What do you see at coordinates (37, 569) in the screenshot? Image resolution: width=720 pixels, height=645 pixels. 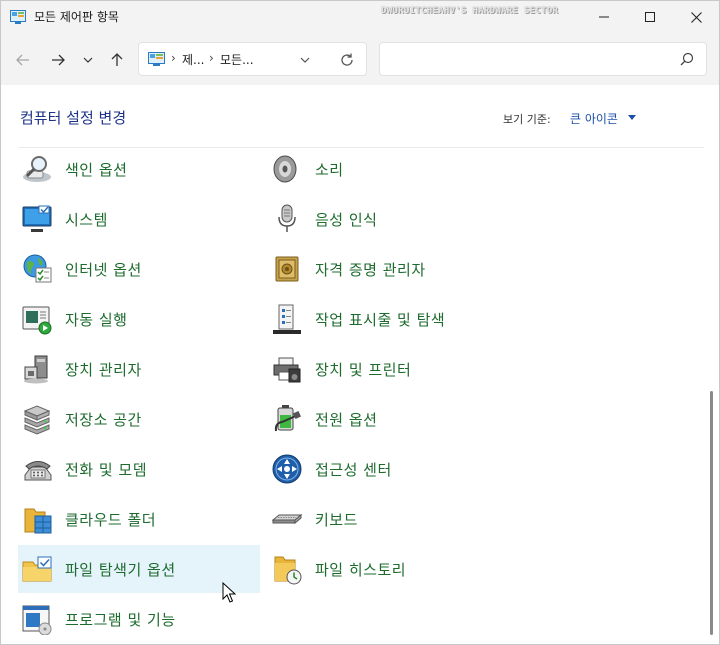 I see `file-explorer-options-icon` at bounding box center [37, 569].